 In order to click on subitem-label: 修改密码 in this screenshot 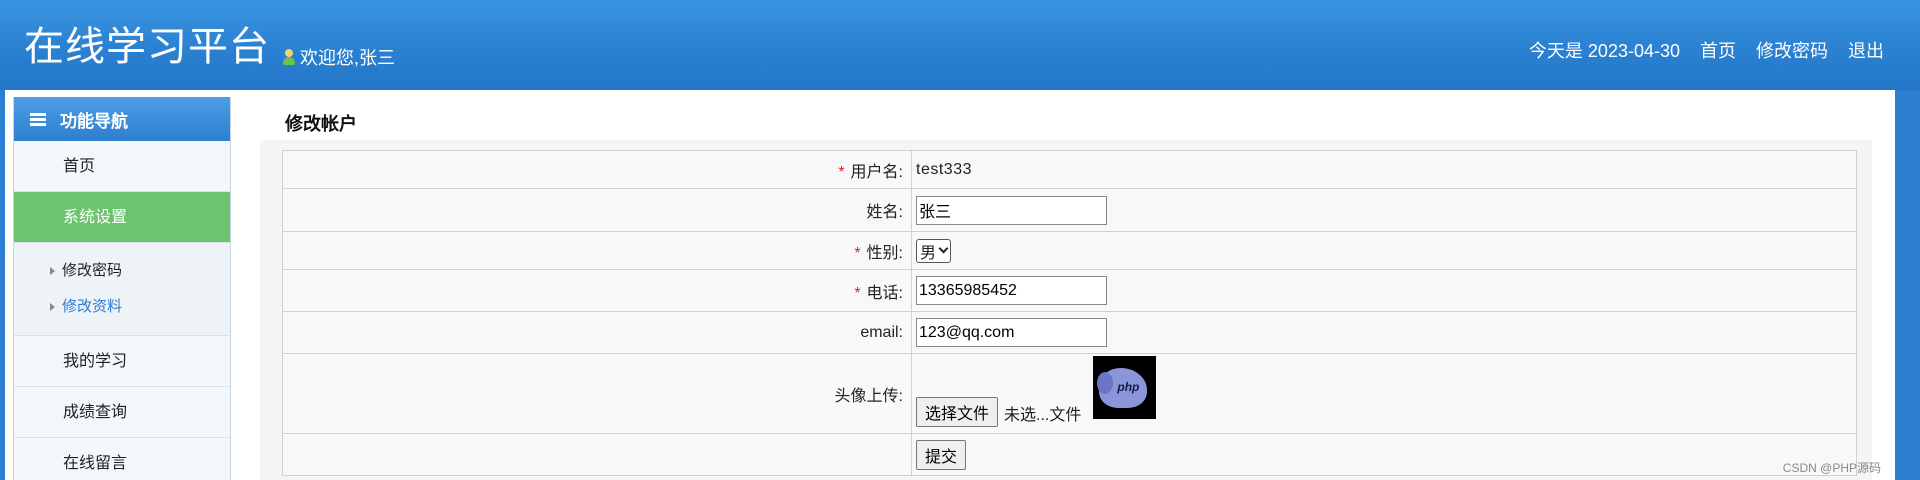, I will do `click(92, 270)`.